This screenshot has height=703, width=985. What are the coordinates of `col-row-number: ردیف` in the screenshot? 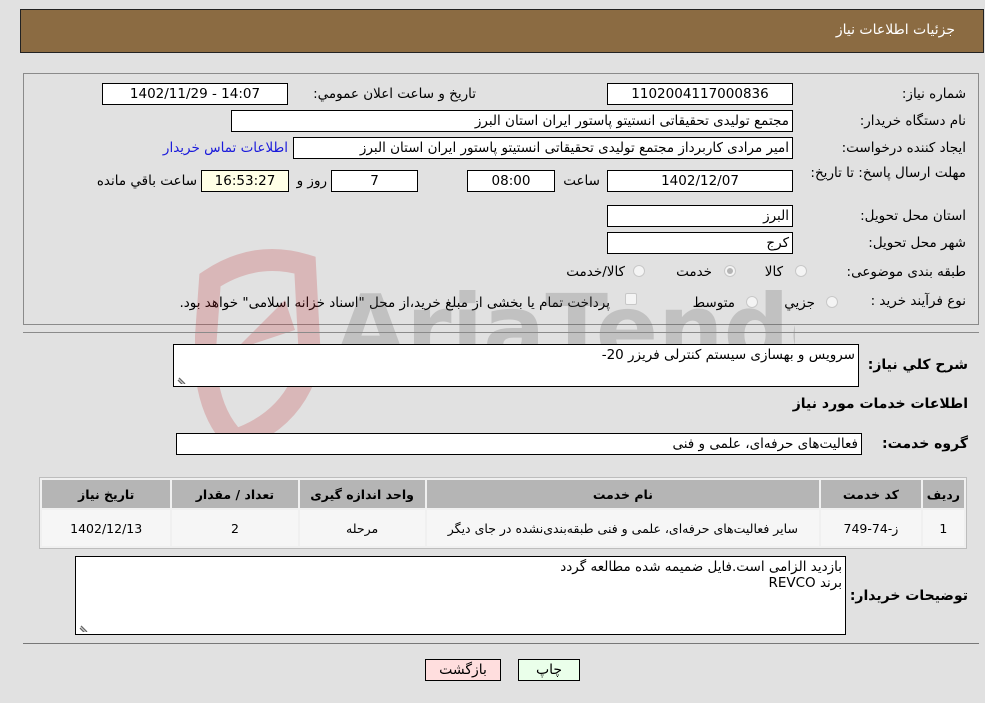 It's located at (943, 494).